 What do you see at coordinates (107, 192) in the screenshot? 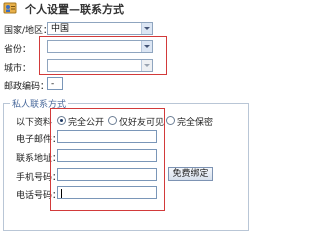
I see `phone-input` at bounding box center [107, 192].